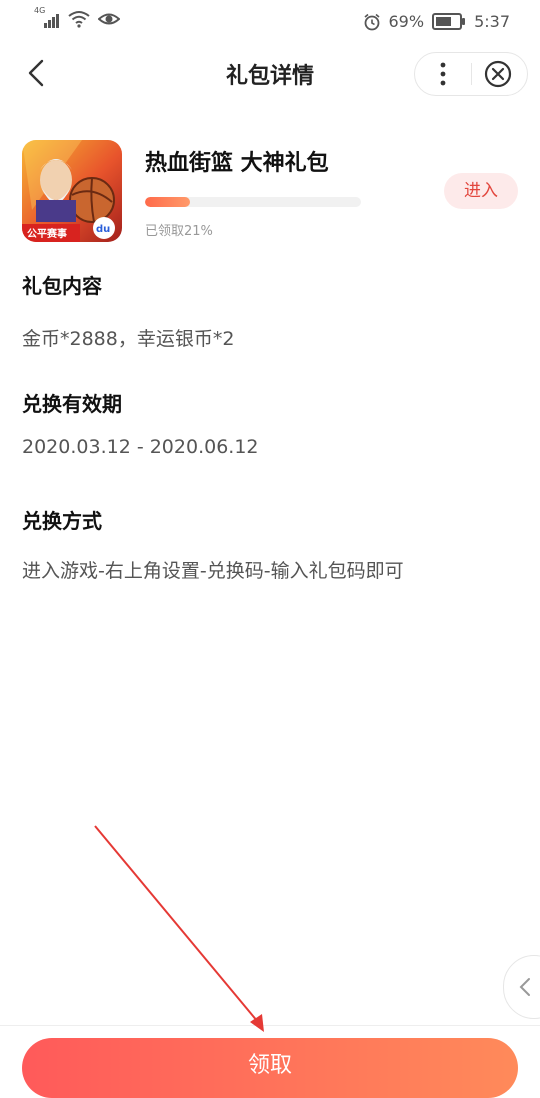  What do you see at coordinates (79, 19) in the screenshot?
I see `wifi-icon` at bounding box center [79, 19].